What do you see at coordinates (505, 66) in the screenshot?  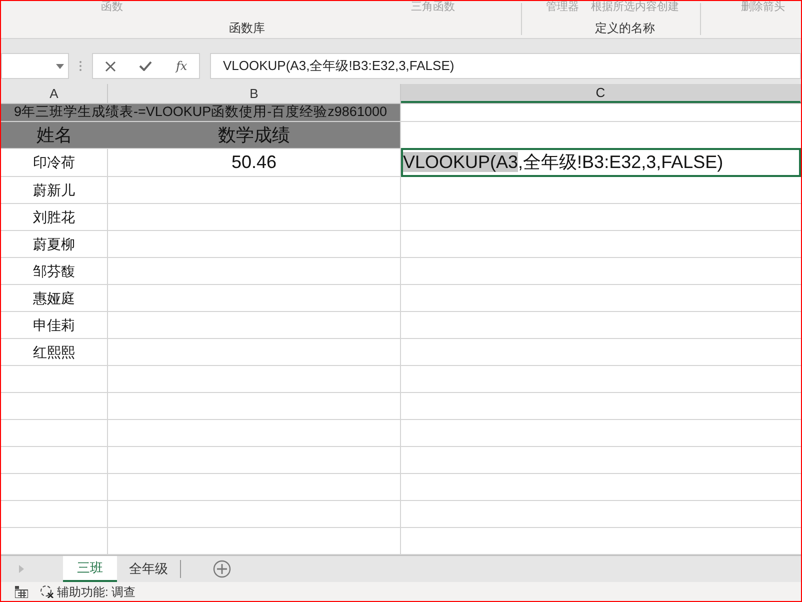 I see `formula-input: VLOOKUP(A3,全年级!B3:E32,3,FALSE)` at bounding box center [505, 66].